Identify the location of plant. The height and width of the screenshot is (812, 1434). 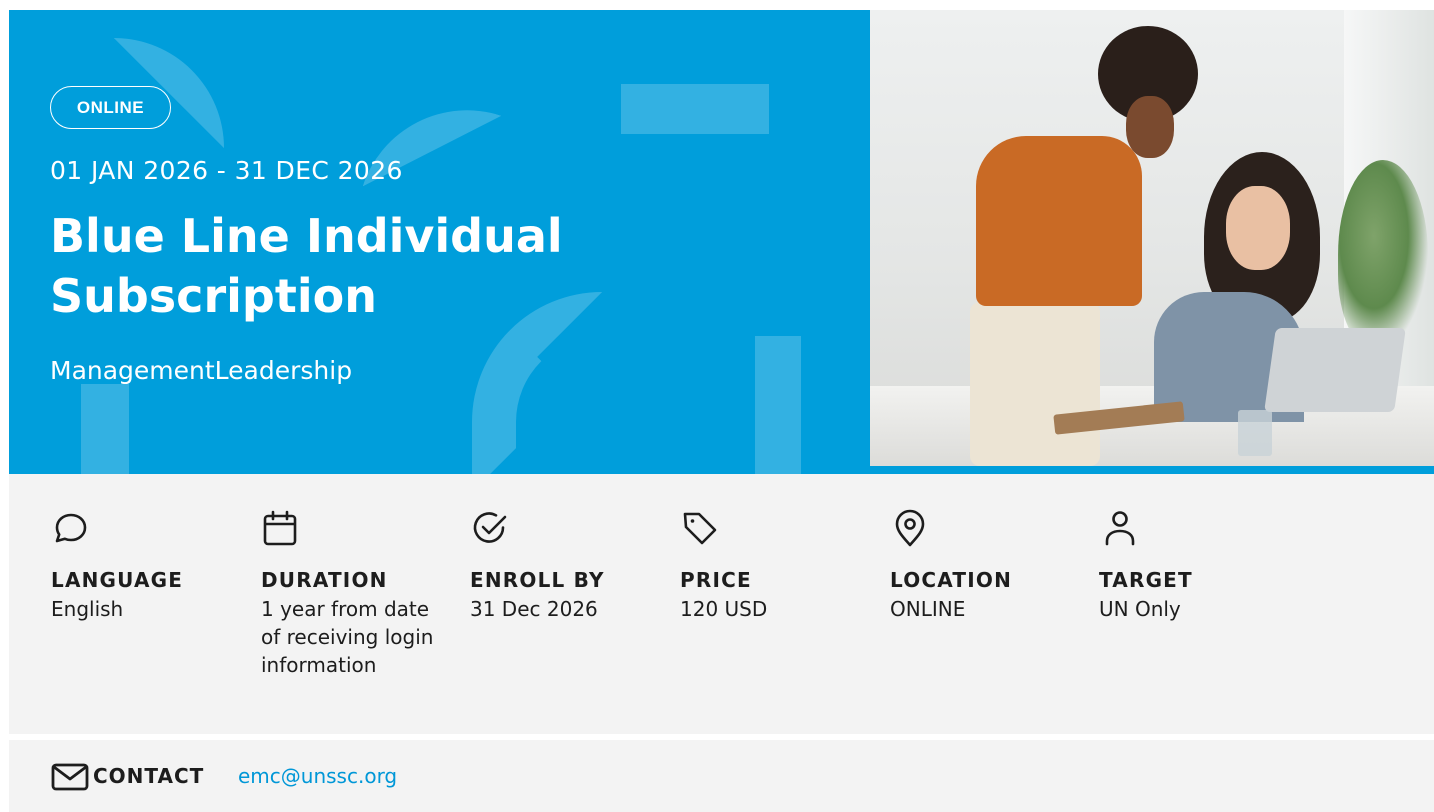
(1383, 255).